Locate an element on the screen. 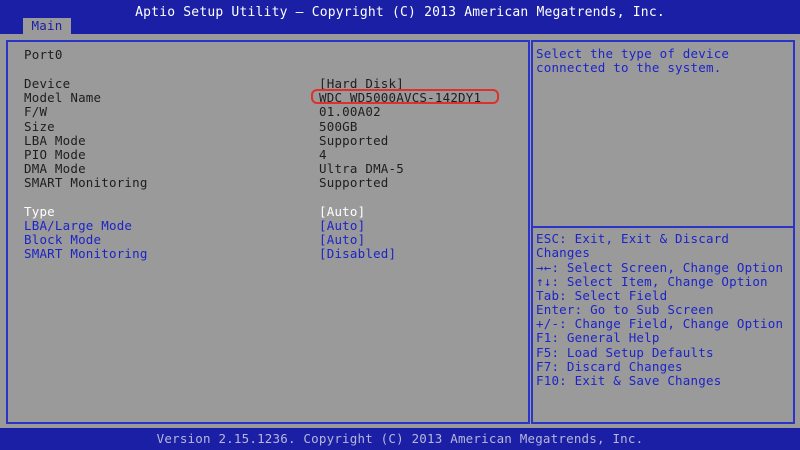 Image resolution: width=800 pixels, height=450 pixels. key-help-line: F1: General Help is located at coordinates (598, 337).